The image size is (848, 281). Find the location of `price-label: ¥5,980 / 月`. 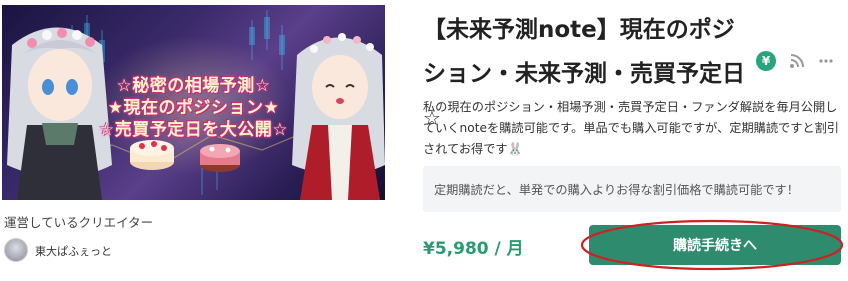

price-label: ¥5,980 / 月 is located at coordinates (473, 249).